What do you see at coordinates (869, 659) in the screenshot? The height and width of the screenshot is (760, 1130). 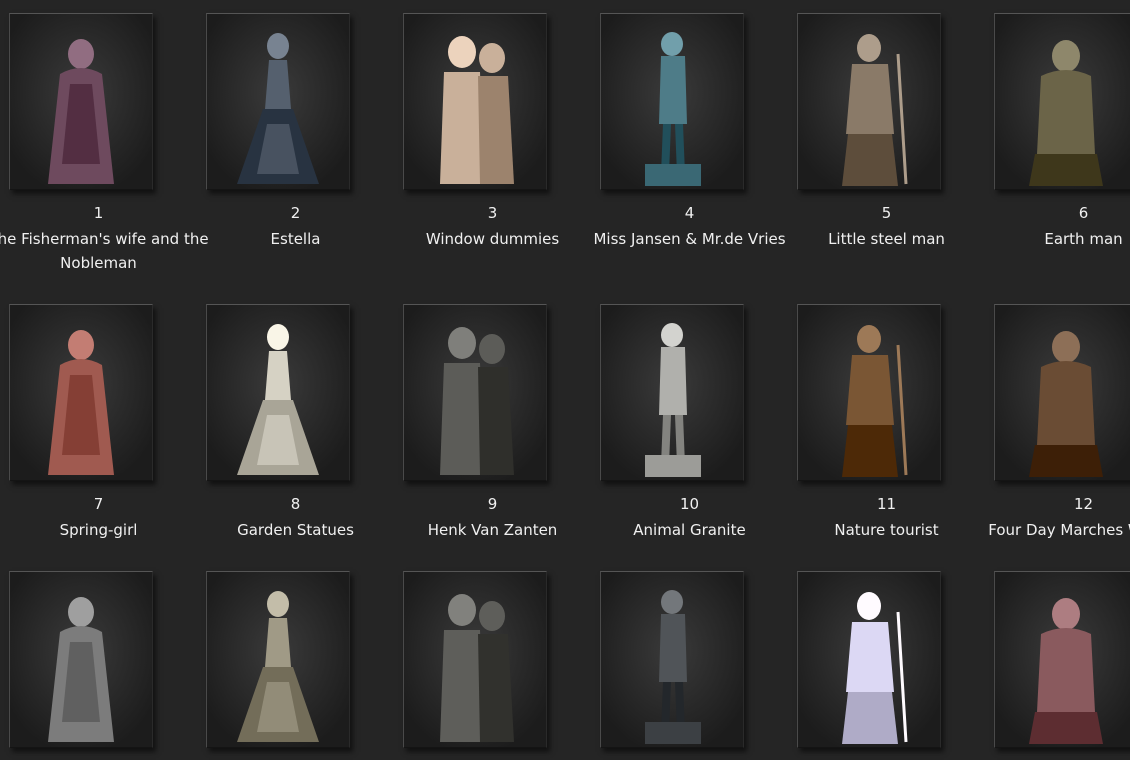 I see `thumbnail-ice-queen-statue` at bounding box center [869, 659].